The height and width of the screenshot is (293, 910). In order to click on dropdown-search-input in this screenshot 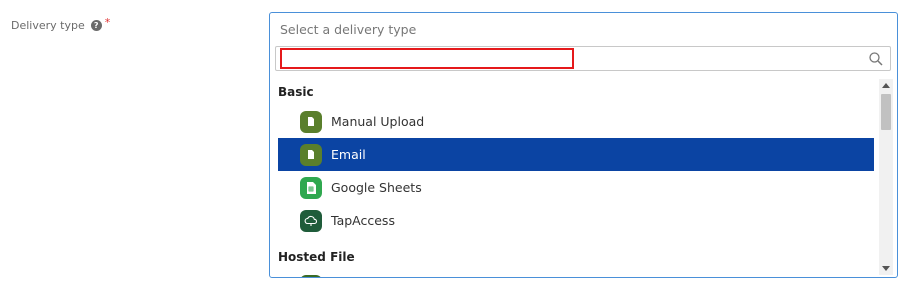, I will do `click(583, 58)`.